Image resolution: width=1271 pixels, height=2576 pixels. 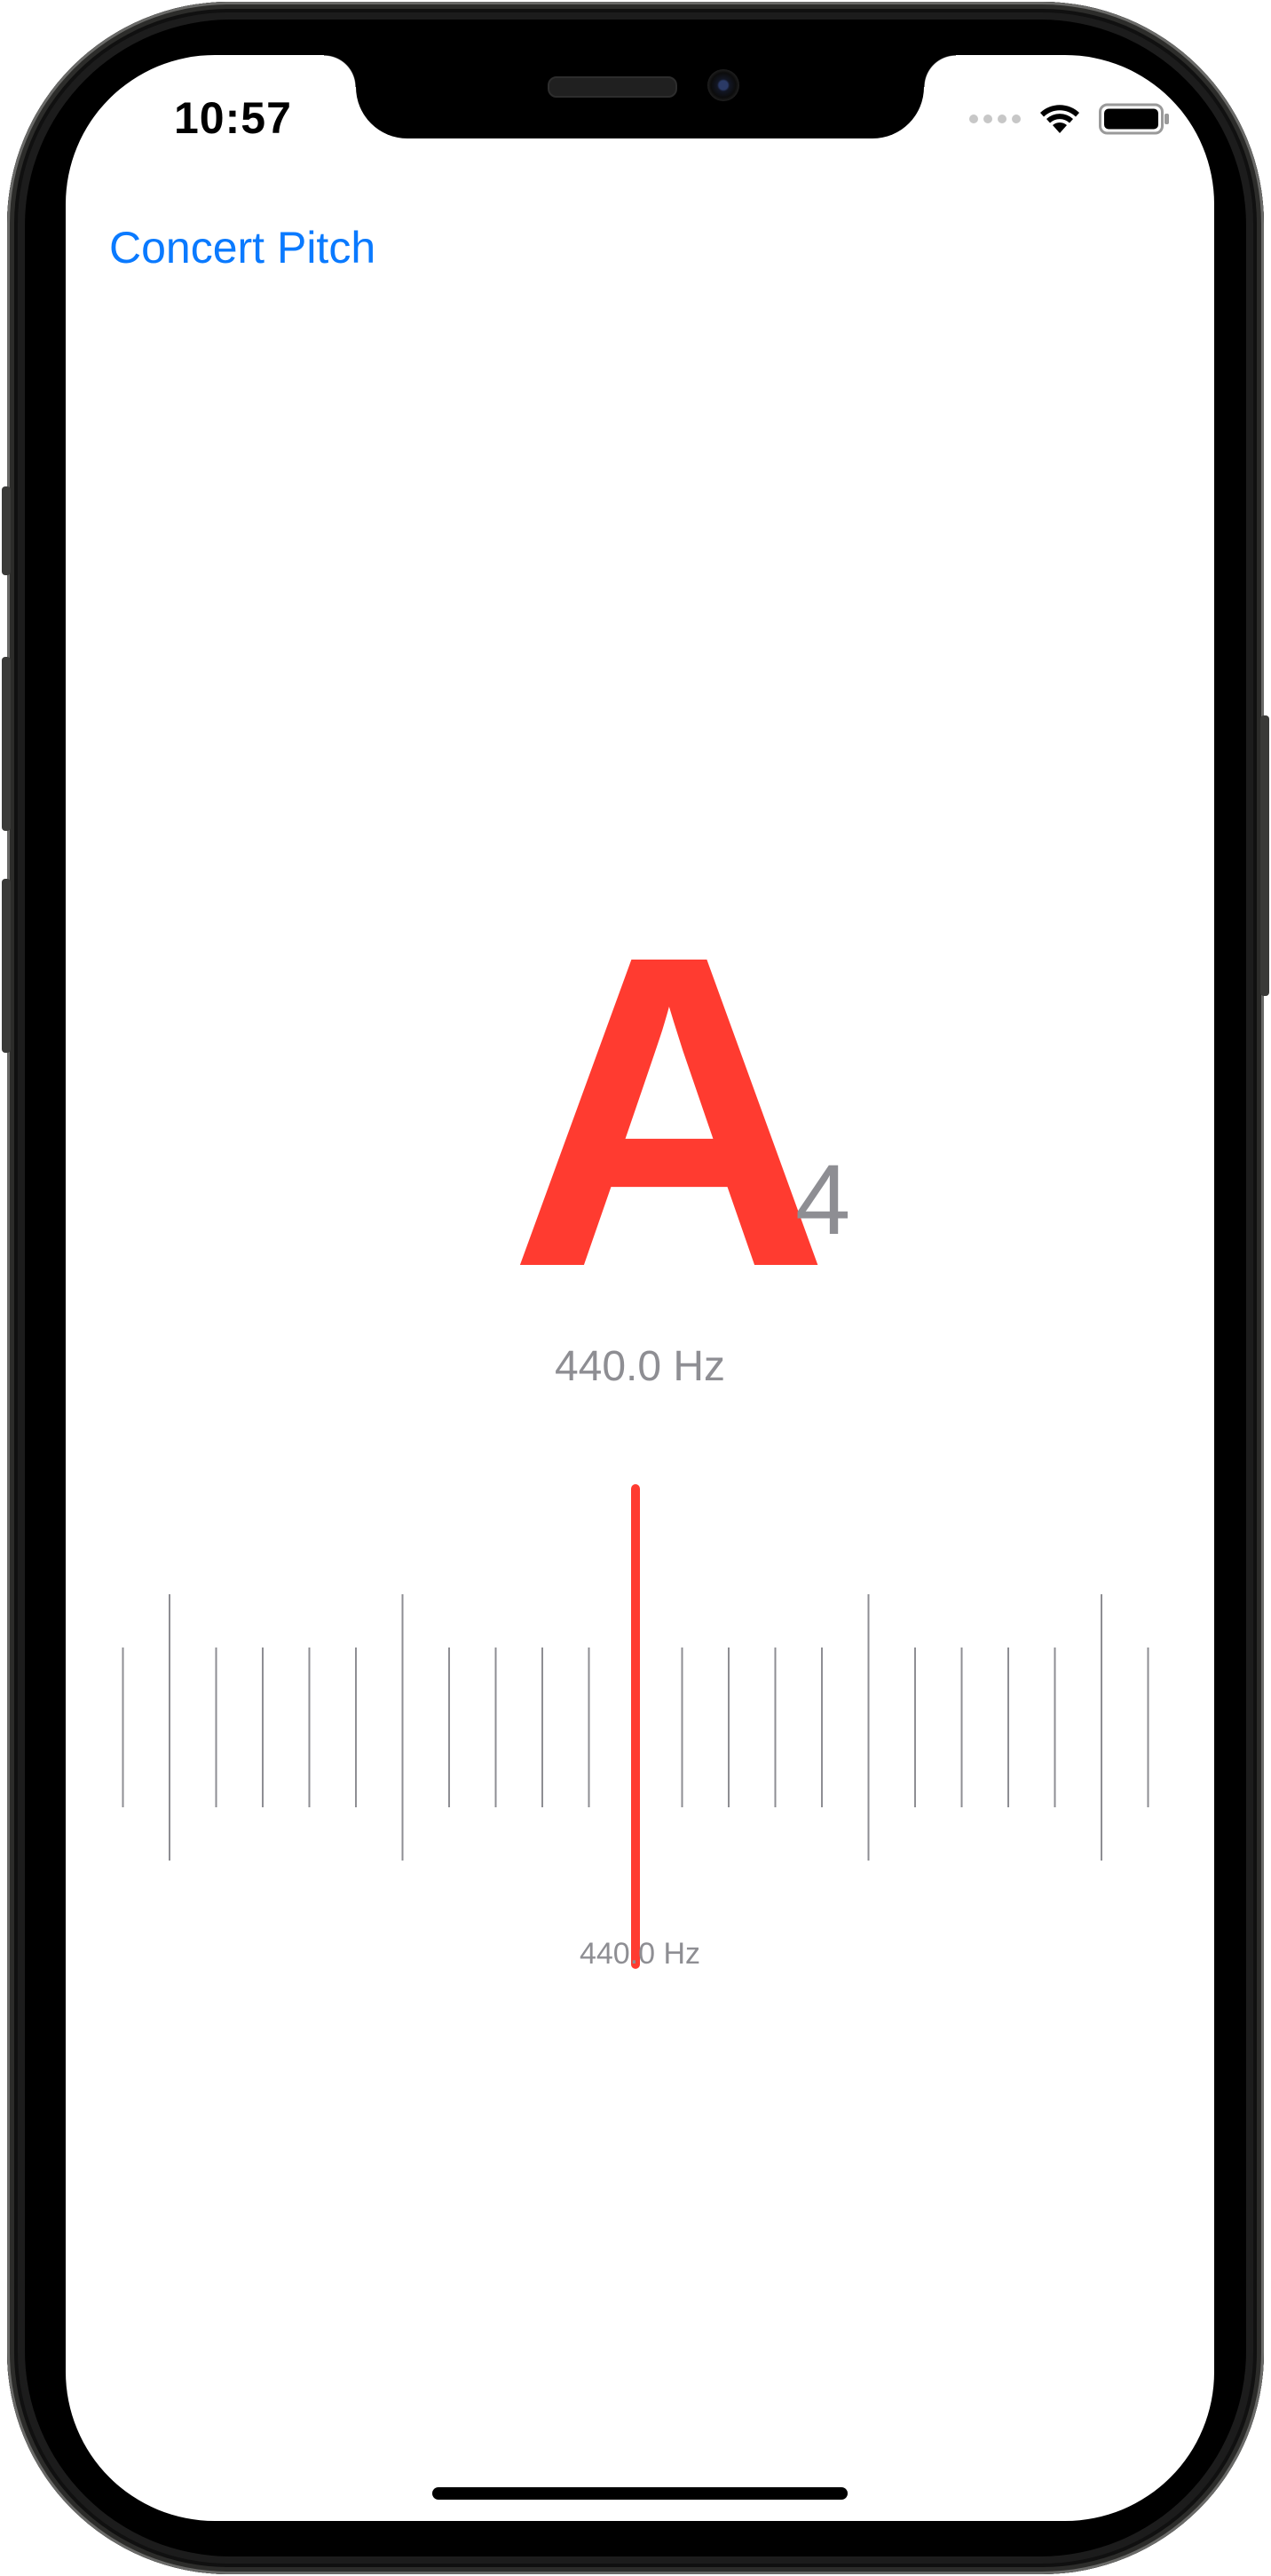 What do you see at coordinates (995, 119) in the screenshot?
I see `cellular-signal-icon` at bounding box center [995, 119].